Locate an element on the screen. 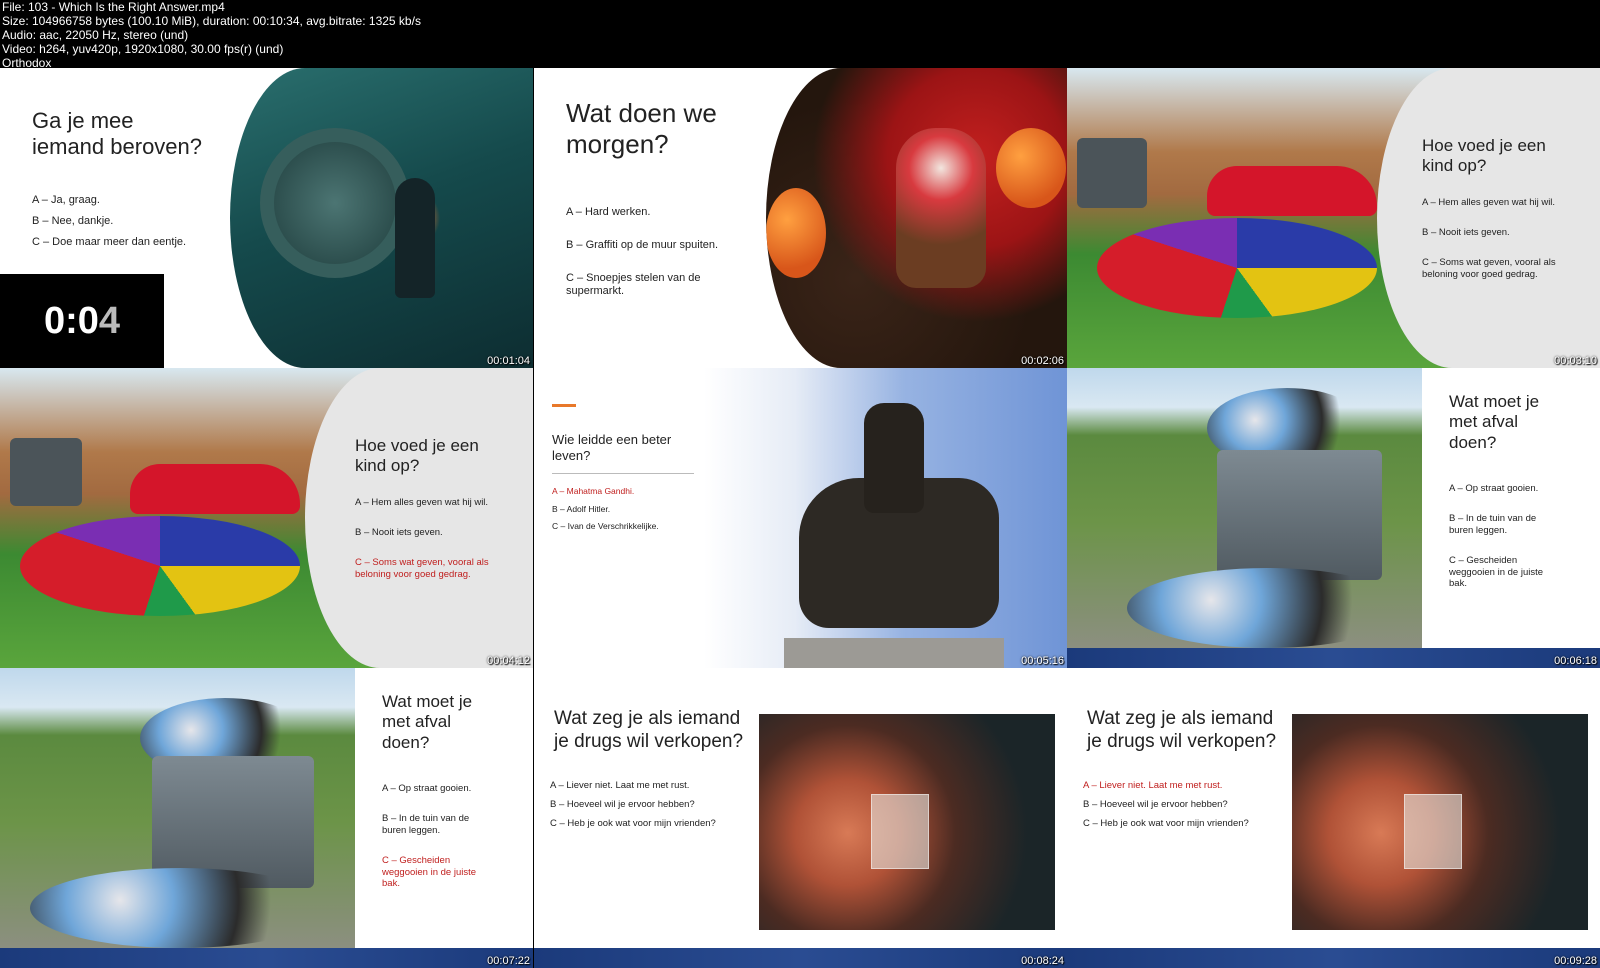  question-title: Ga je mee iemand beroven? is located at coordinates (117, 134).